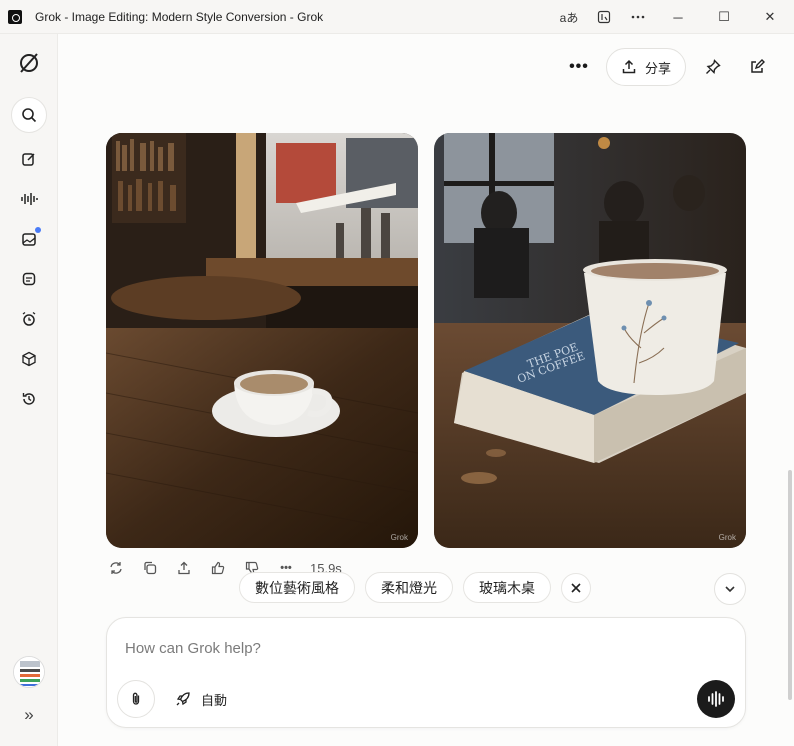 The width and height of the screenshot is (794, 746). I want to click on sidebar-item-voice, so click(29, 199).